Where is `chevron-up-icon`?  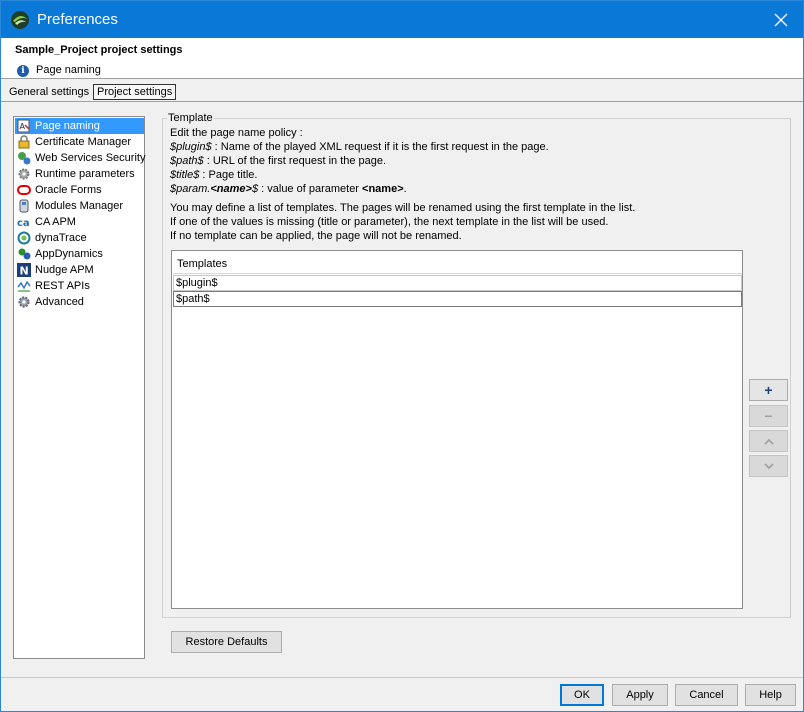 chevron-up-icon is located at coordinates (768, 441).